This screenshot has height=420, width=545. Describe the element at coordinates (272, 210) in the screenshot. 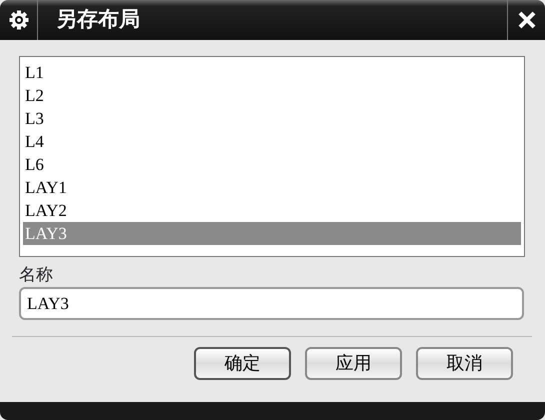

I see `list-item: LAY2` at that location.